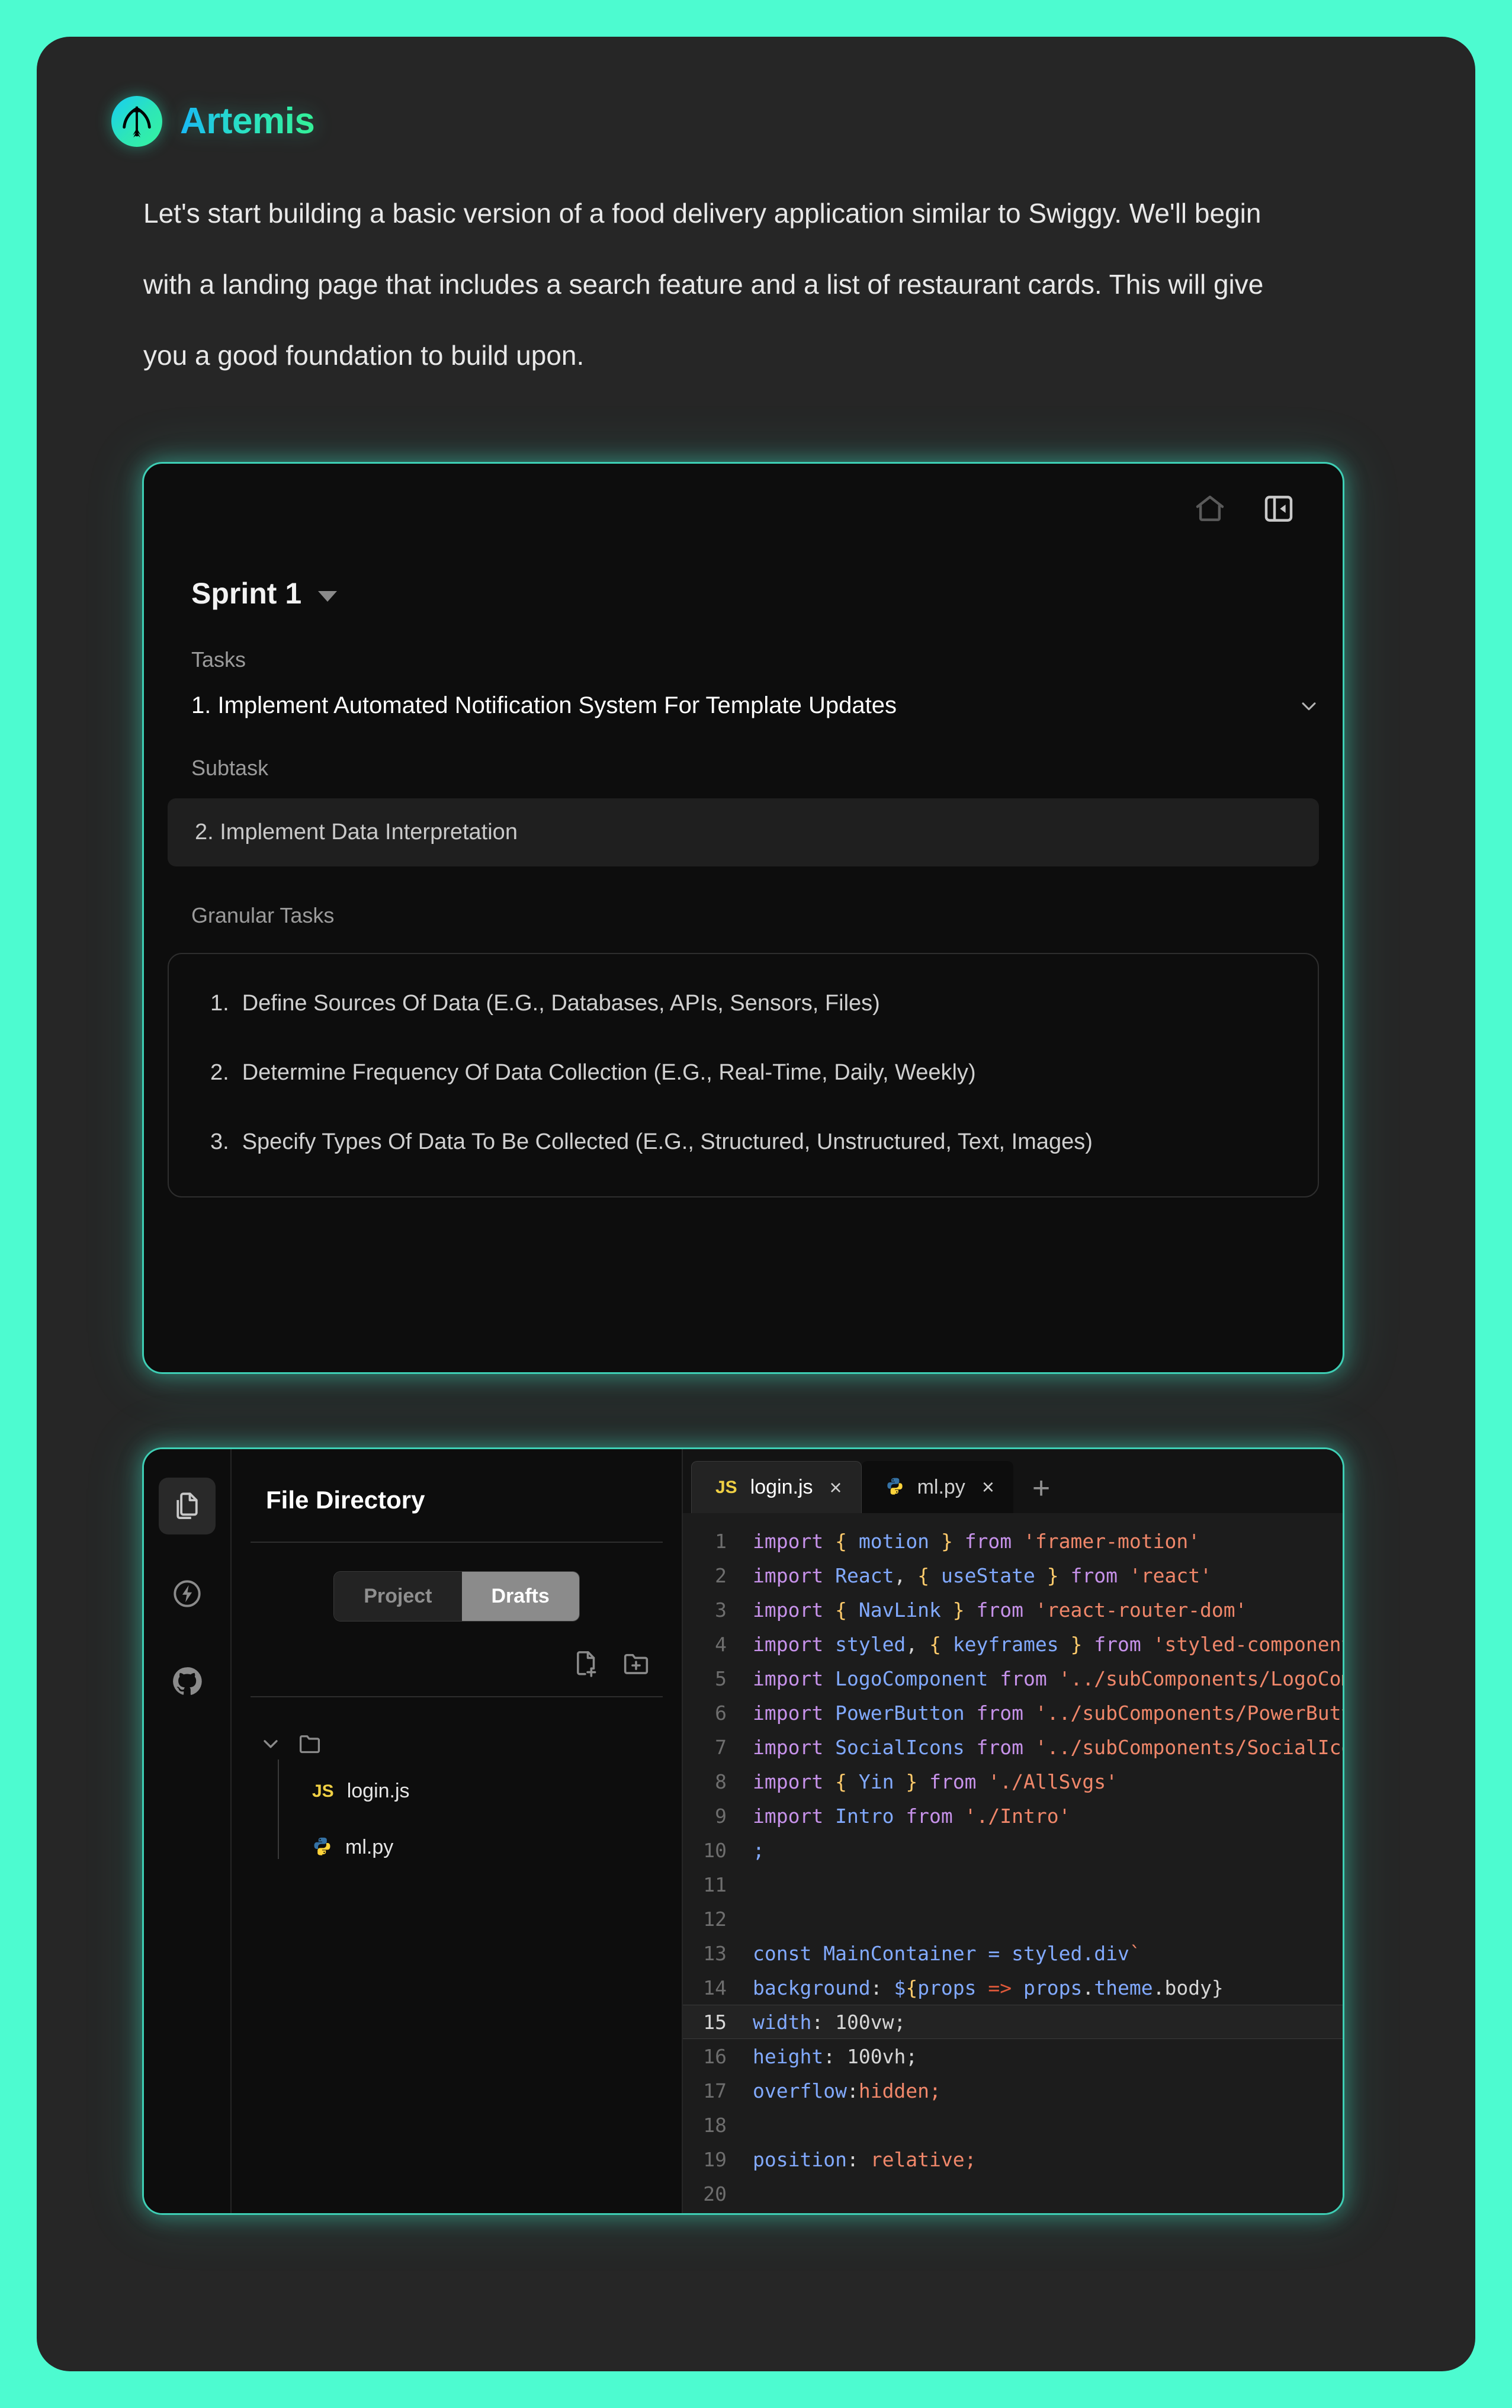 Image resolution: width=1512 pixels, height=2408 pixels. Describe the element at coordinates (715, 2125) in the screenshot. I see `line-number: 18` at that location.